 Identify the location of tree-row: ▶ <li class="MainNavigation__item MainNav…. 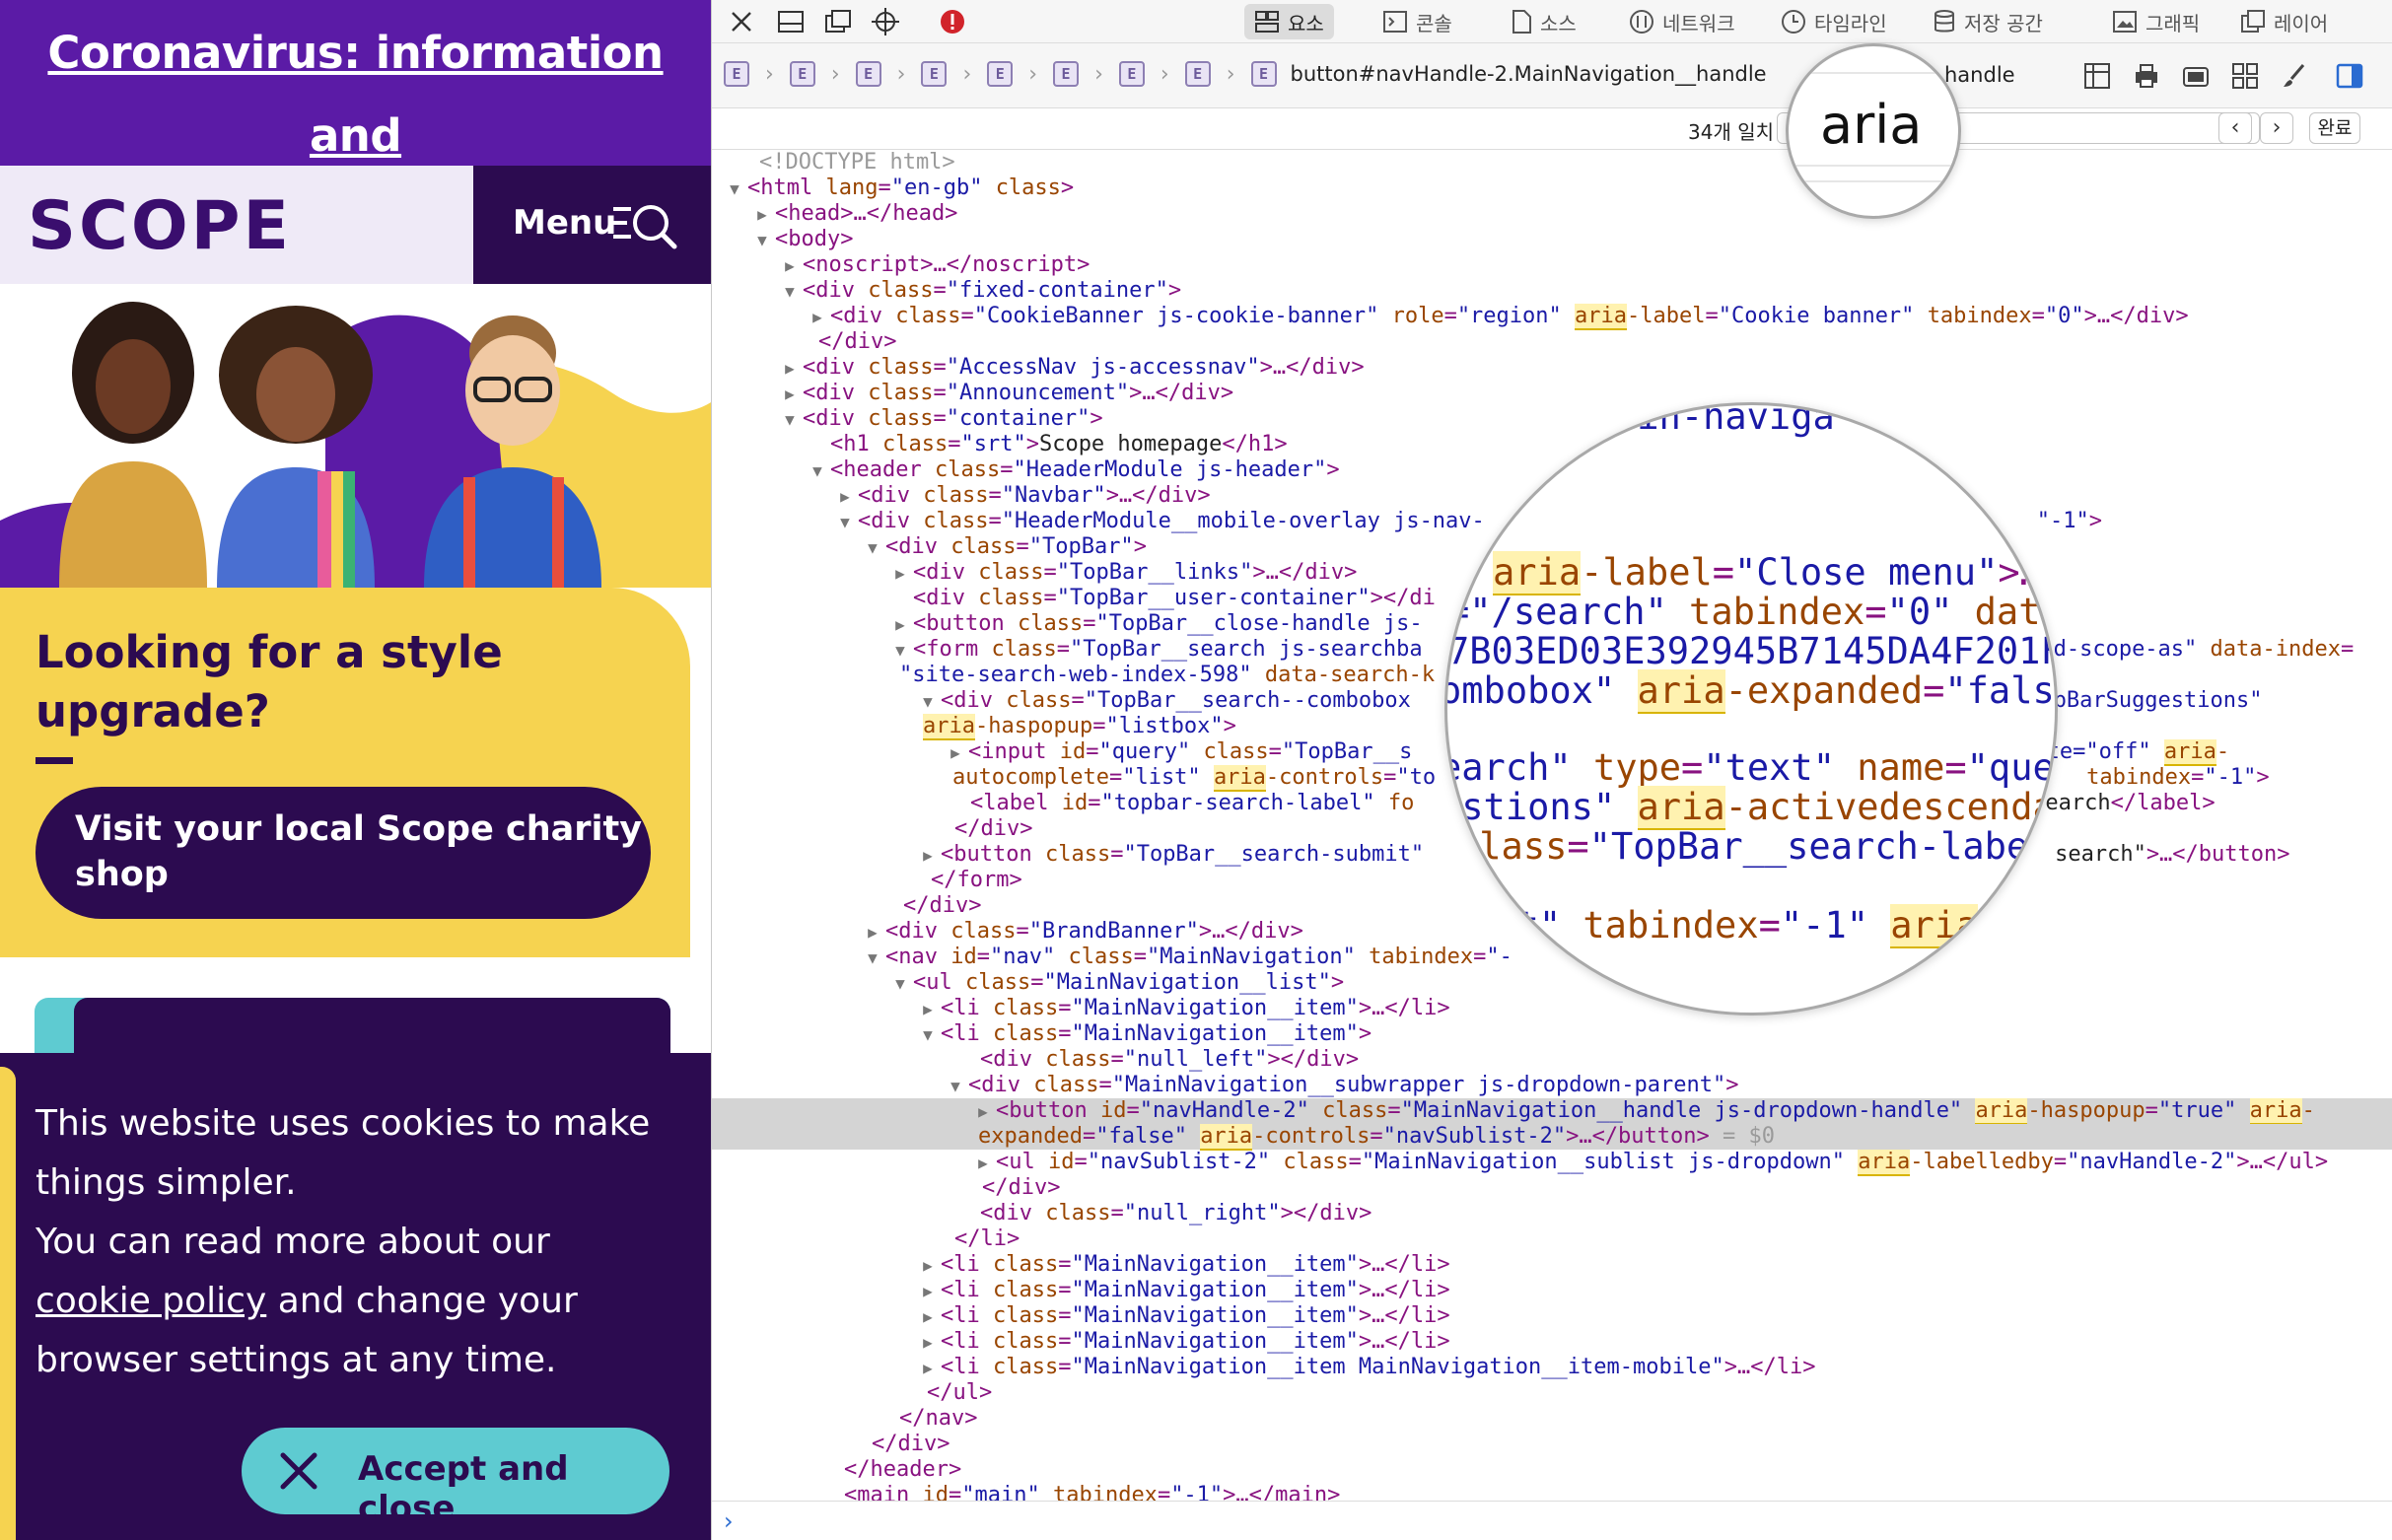
(1552, 1367).